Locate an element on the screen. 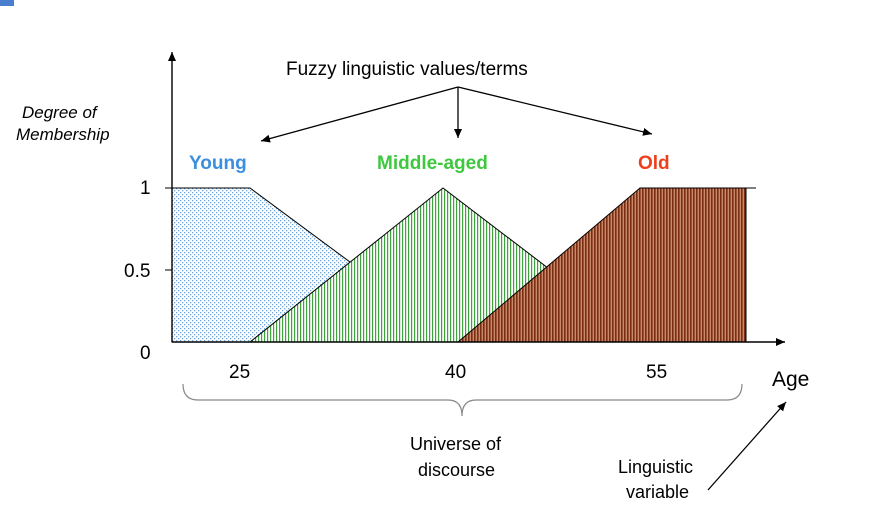 Image resolution: width=888 pixels, height=530 pixels. term-label-middle-aged: Middle-aged is located at coordinates (432, 163).